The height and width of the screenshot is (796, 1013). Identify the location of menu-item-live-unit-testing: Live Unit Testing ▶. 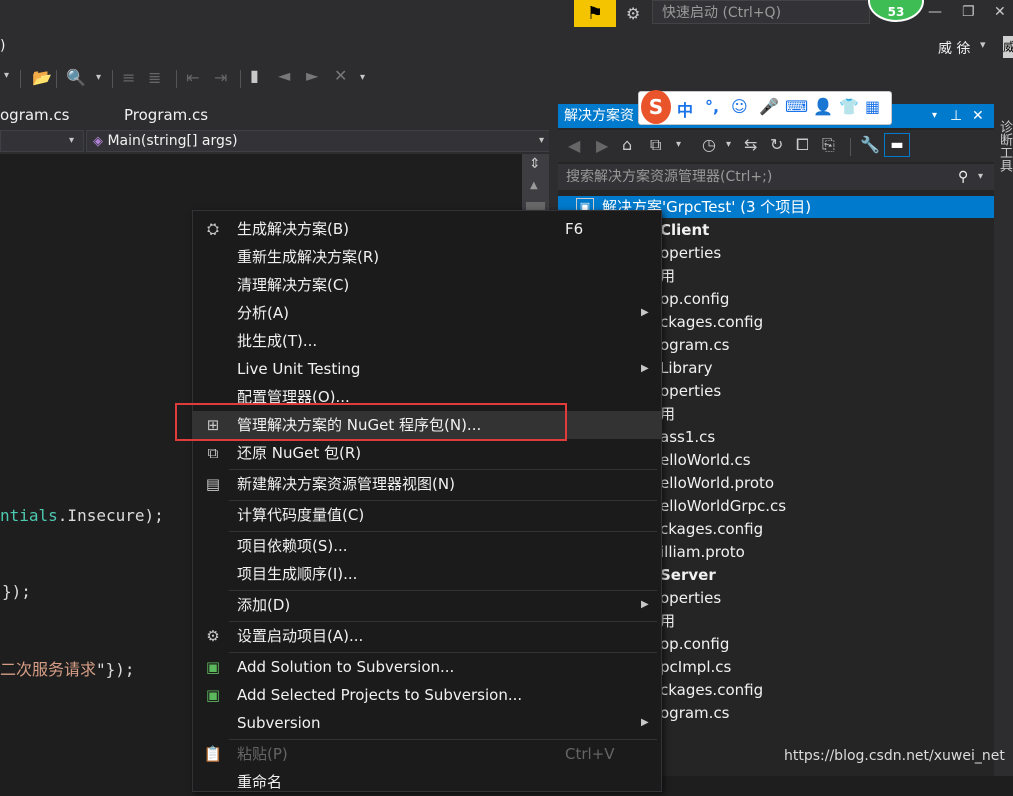
(427, 369).